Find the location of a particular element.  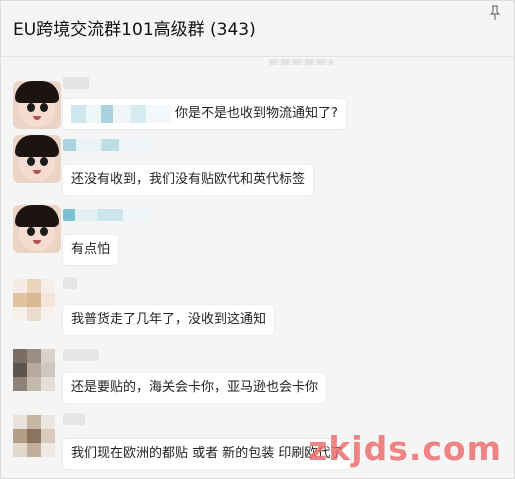

message-bubble: 有点怕 is located at coordinates (91, 250).